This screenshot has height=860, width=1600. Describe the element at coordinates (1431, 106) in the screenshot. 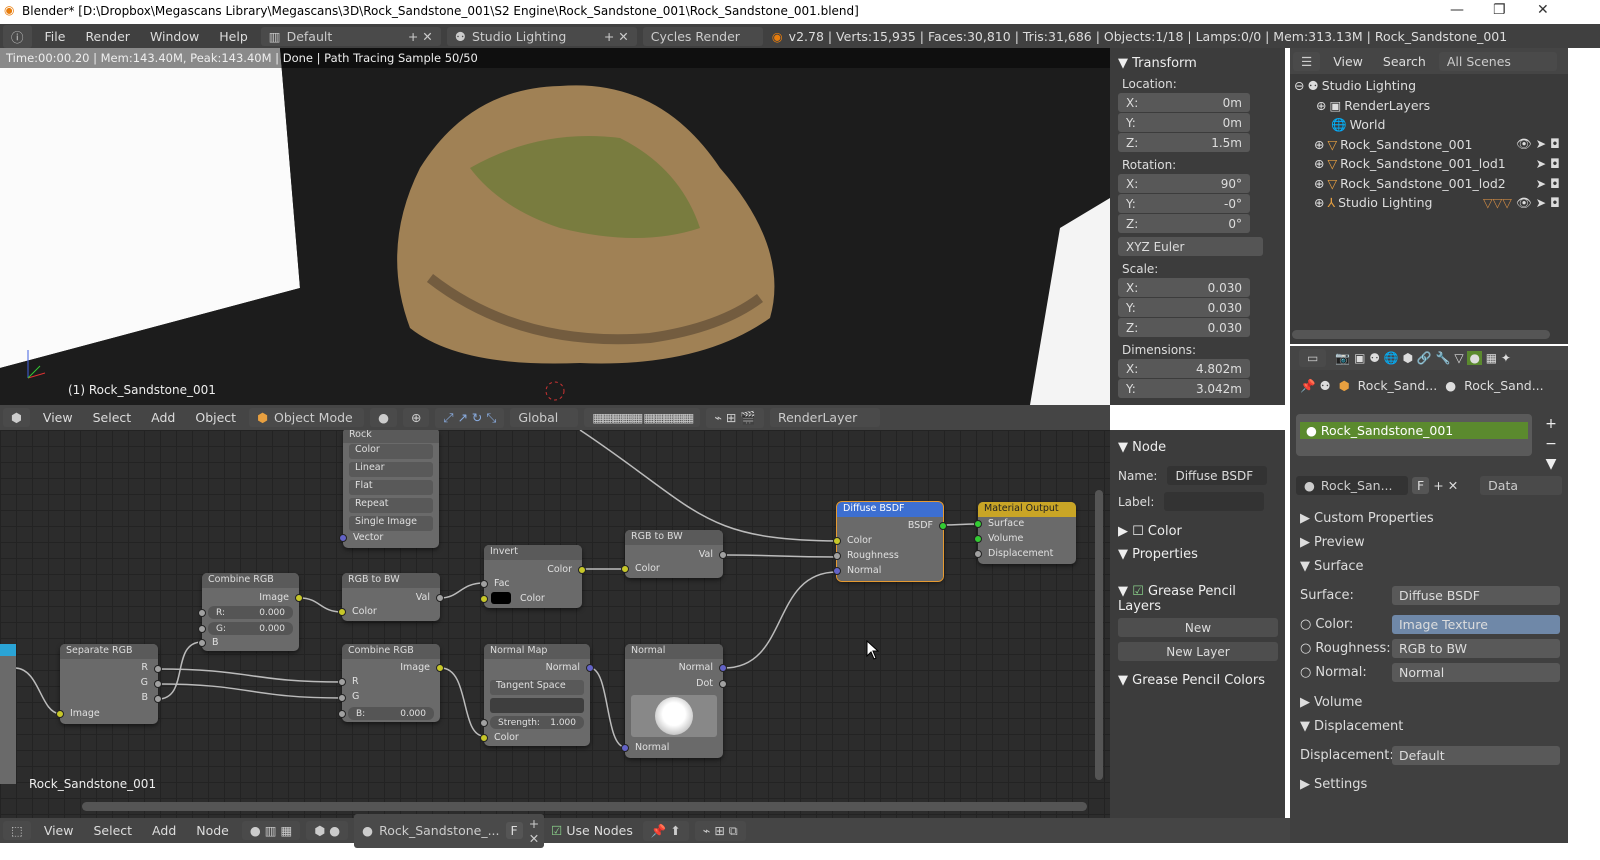

I see `outliner-item-renderlayers: ⊕ ▣ RenderLayers` at that location.